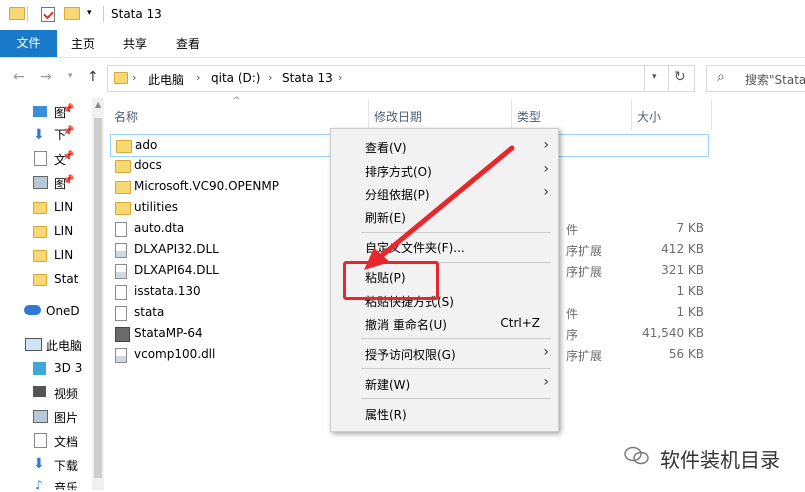  What do you see at coordinates (66, 417) in the screenshot?
I see `sidebar-item-pictures-2: 图片` at bounding box center [66, 417].